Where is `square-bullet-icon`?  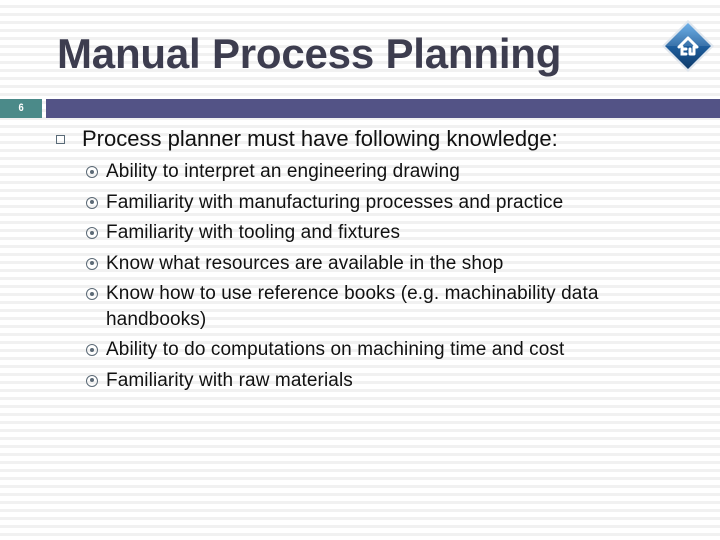 square-bullet-icon is located at coordinates (60, 139).